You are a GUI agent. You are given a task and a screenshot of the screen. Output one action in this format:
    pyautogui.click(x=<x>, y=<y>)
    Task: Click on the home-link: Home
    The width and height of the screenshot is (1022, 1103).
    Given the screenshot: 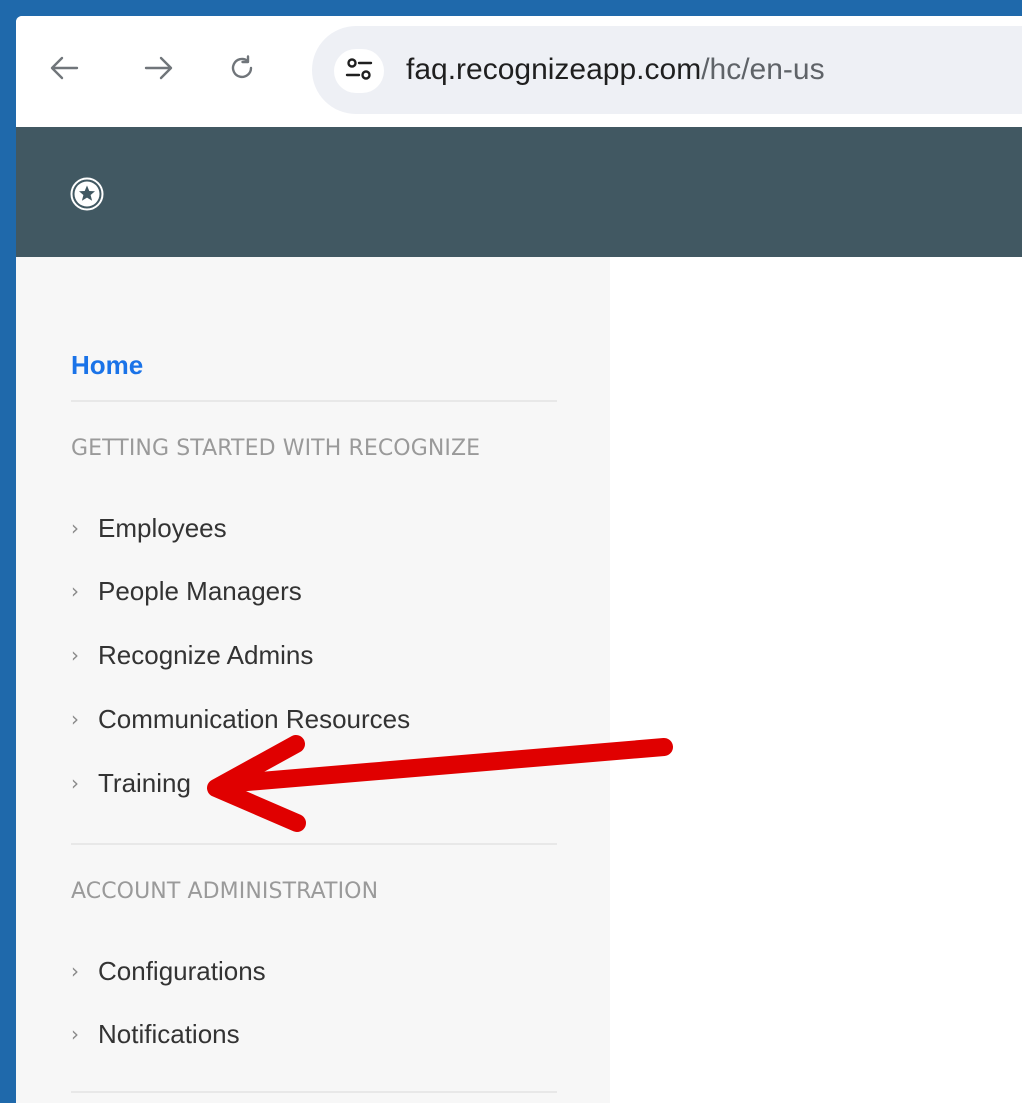 What is the action you would take?
    pyautogui.click(x=107, y=365)
    